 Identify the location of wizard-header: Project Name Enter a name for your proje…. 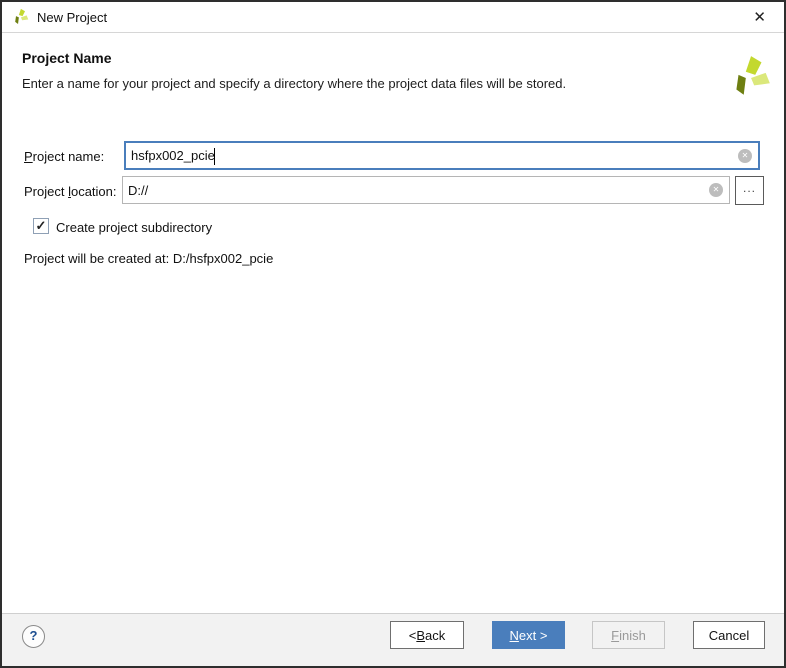
(393, 76).